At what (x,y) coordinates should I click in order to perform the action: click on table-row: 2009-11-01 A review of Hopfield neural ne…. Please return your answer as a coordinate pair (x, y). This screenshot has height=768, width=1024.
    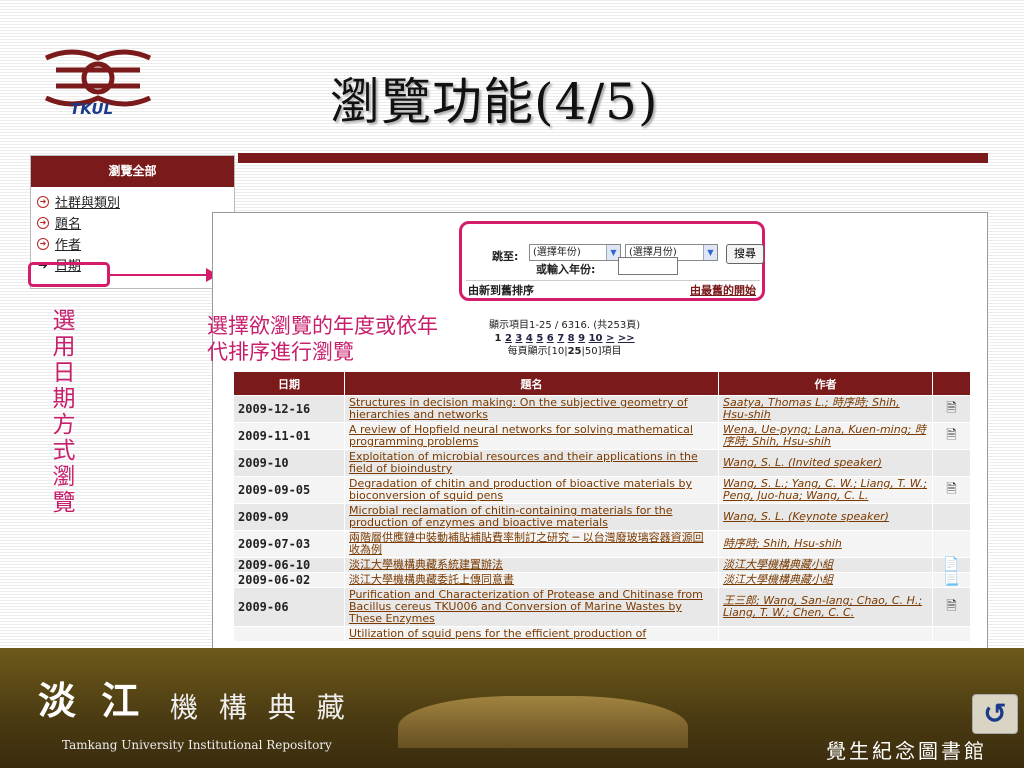
    Looking at the image, I should click on (602, 436).